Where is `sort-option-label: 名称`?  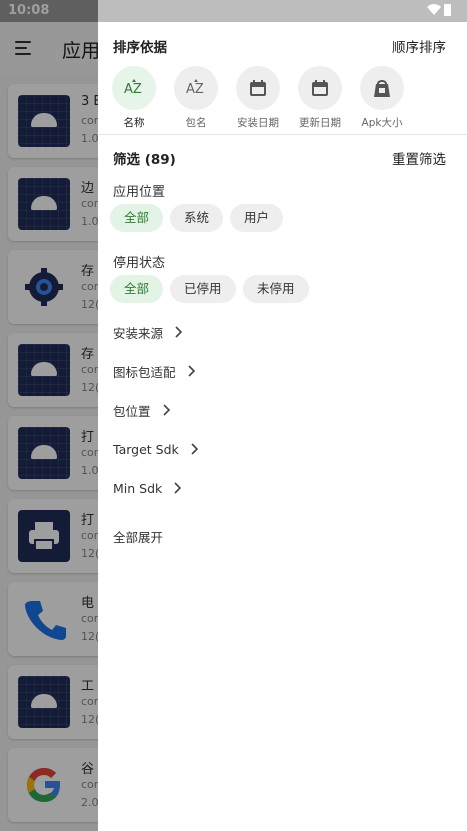 sort-option-label: 名称 is located at coordinates (134, 123).